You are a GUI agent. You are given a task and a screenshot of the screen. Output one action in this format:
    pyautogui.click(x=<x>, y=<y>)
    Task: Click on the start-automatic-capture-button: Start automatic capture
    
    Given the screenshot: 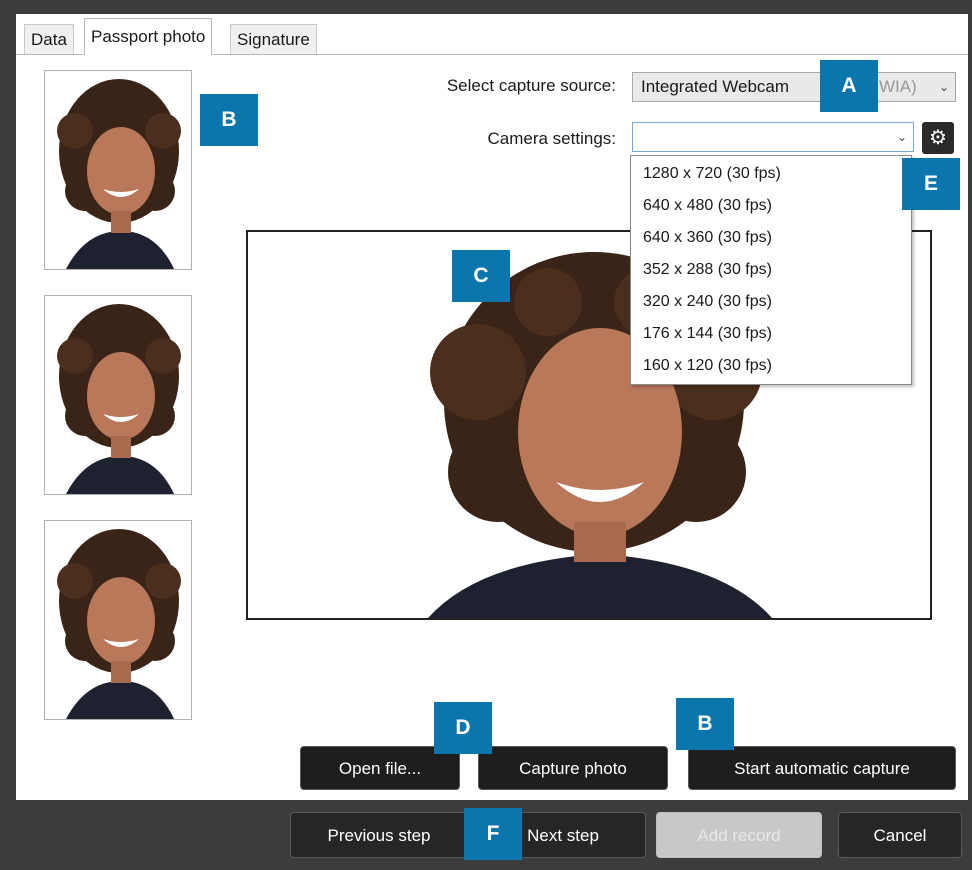 What is the action you would take?
    pyautogui.click(x=822, y=768)
    